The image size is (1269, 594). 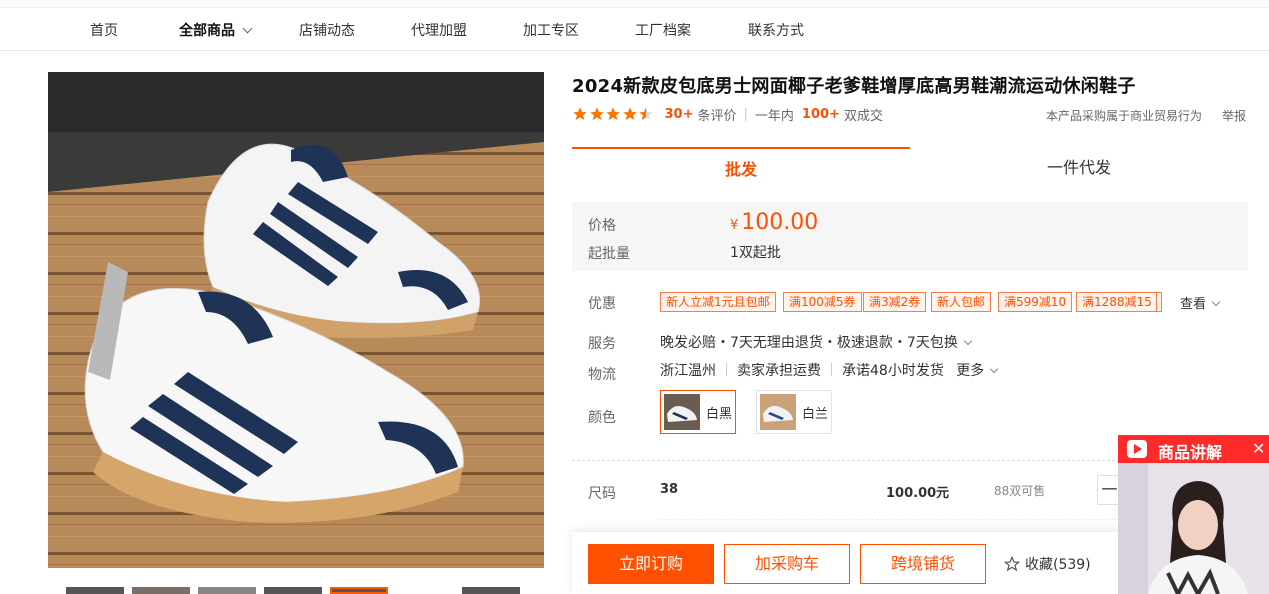 What do you see at coordinates (602, 375) in the screenshot?
I see `logistics-label: 物流` at bounding box center [602, 375].